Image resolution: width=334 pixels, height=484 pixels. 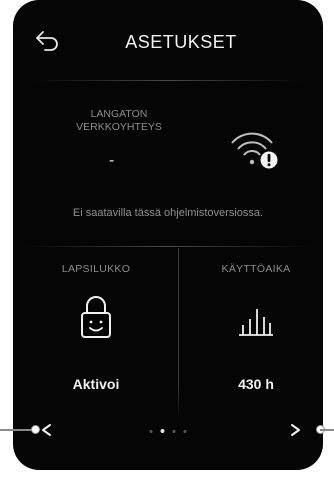 What do you see at coordinates (256, 384) in the screenshot?
I see `usage-time-value: 430 h` at bounding box center [256, 384].